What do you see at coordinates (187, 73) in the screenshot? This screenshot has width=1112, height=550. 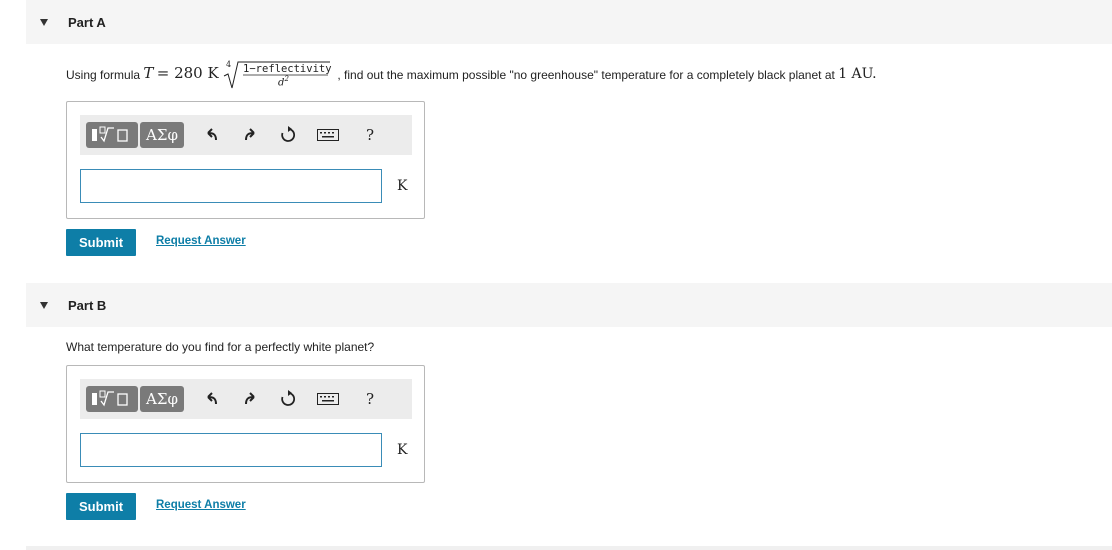 I see `formula-constant: = 280 K` at bounding box center [187, 73].